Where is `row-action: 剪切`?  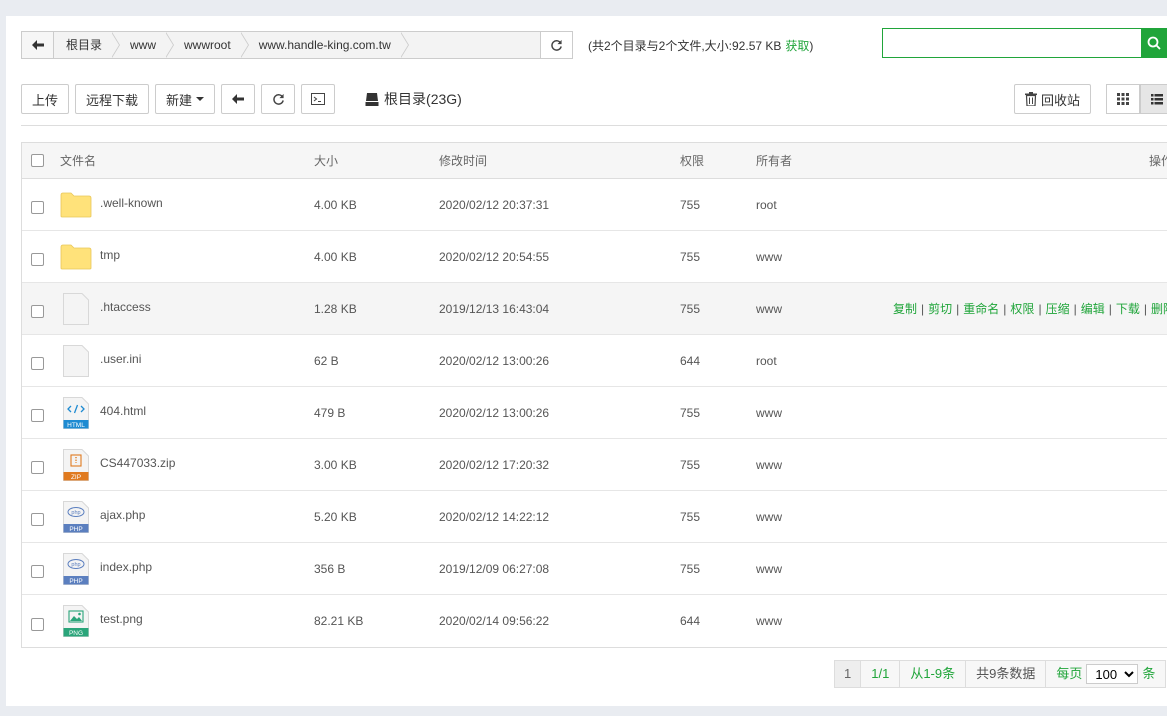 row-action: 剪切 is located at coordinates (940, 308).